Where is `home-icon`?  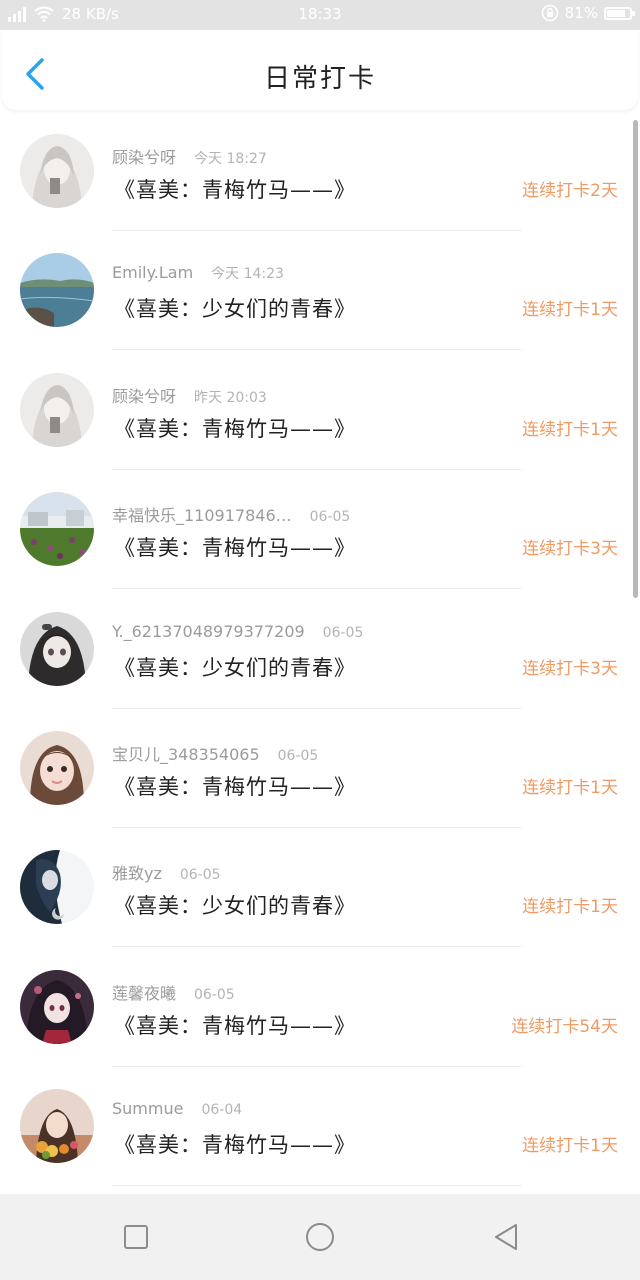
home-icon is located at coordinates (320, 1237).